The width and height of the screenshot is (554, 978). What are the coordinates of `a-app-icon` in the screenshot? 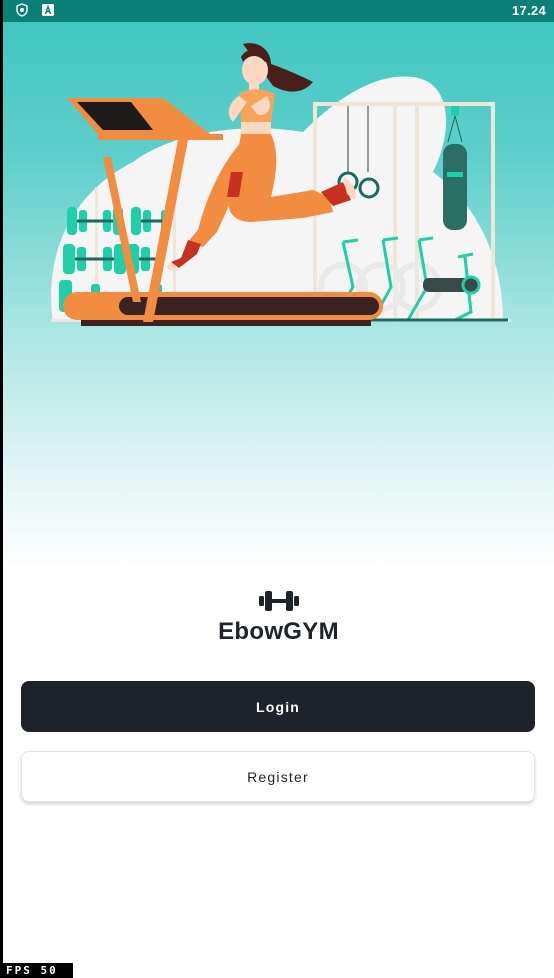 It's located at (48, 10).